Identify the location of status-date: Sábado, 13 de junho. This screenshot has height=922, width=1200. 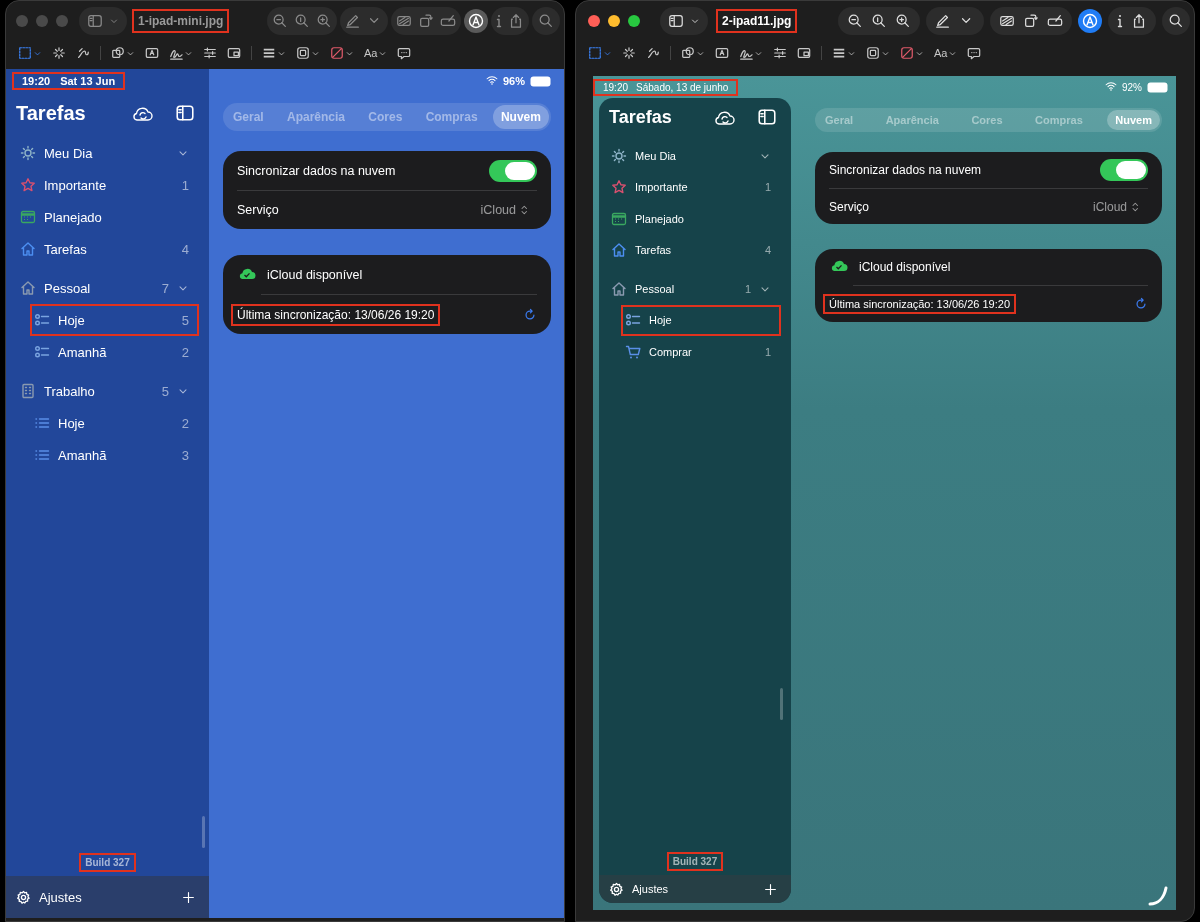
(682, 87).